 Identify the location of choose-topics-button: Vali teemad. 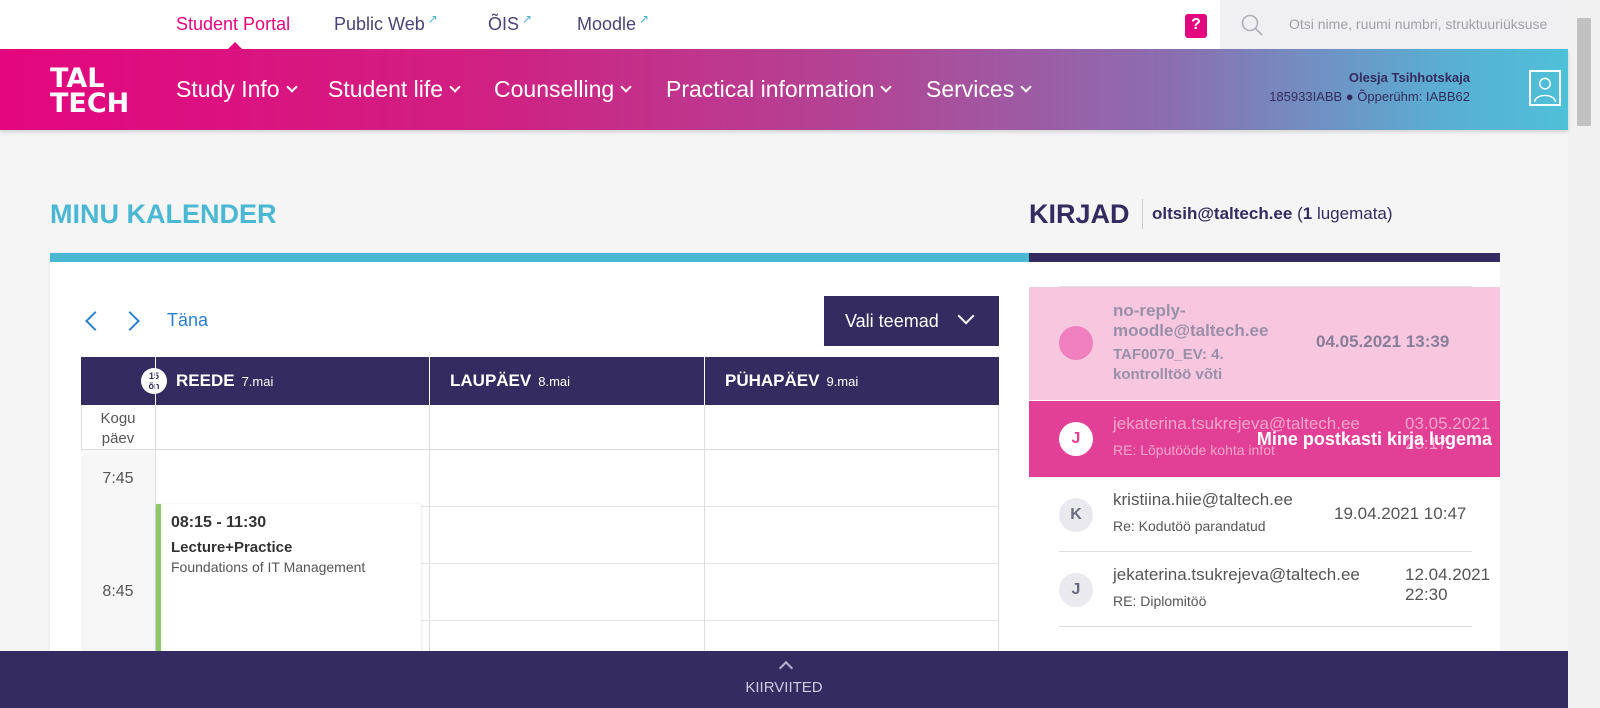
(911, 321).